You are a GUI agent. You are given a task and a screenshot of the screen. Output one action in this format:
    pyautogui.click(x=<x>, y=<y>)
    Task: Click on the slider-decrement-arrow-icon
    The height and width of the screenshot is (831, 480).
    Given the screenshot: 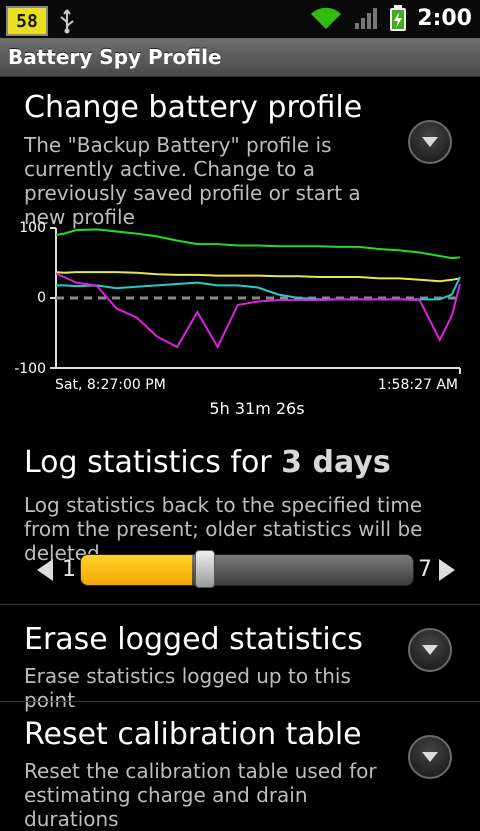 What is the action you would take?
    pyautogui.click(x=45, y=570)
    